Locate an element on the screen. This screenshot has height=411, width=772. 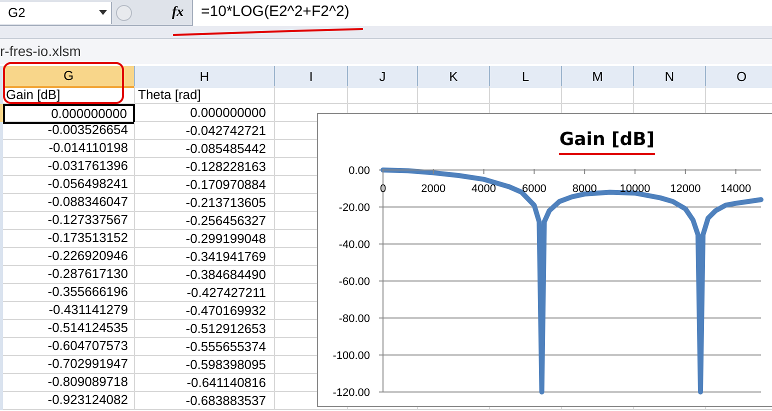
table-cell: -0.598398095 is located at coordinates (205, 365).